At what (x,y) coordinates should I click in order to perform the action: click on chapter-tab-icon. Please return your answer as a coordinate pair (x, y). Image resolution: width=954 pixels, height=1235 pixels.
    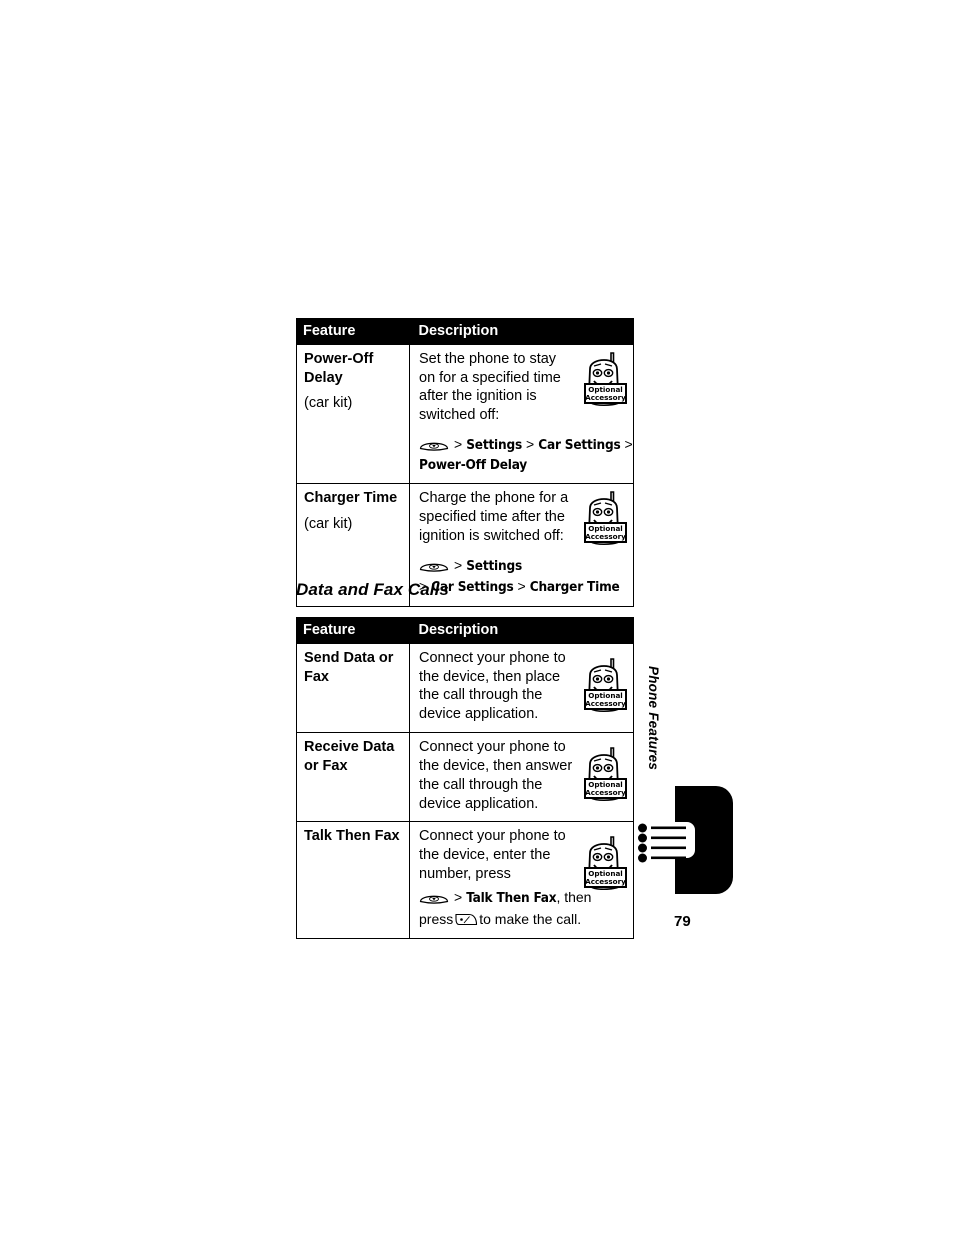
    Looking at the image, I should click on (685, 840).